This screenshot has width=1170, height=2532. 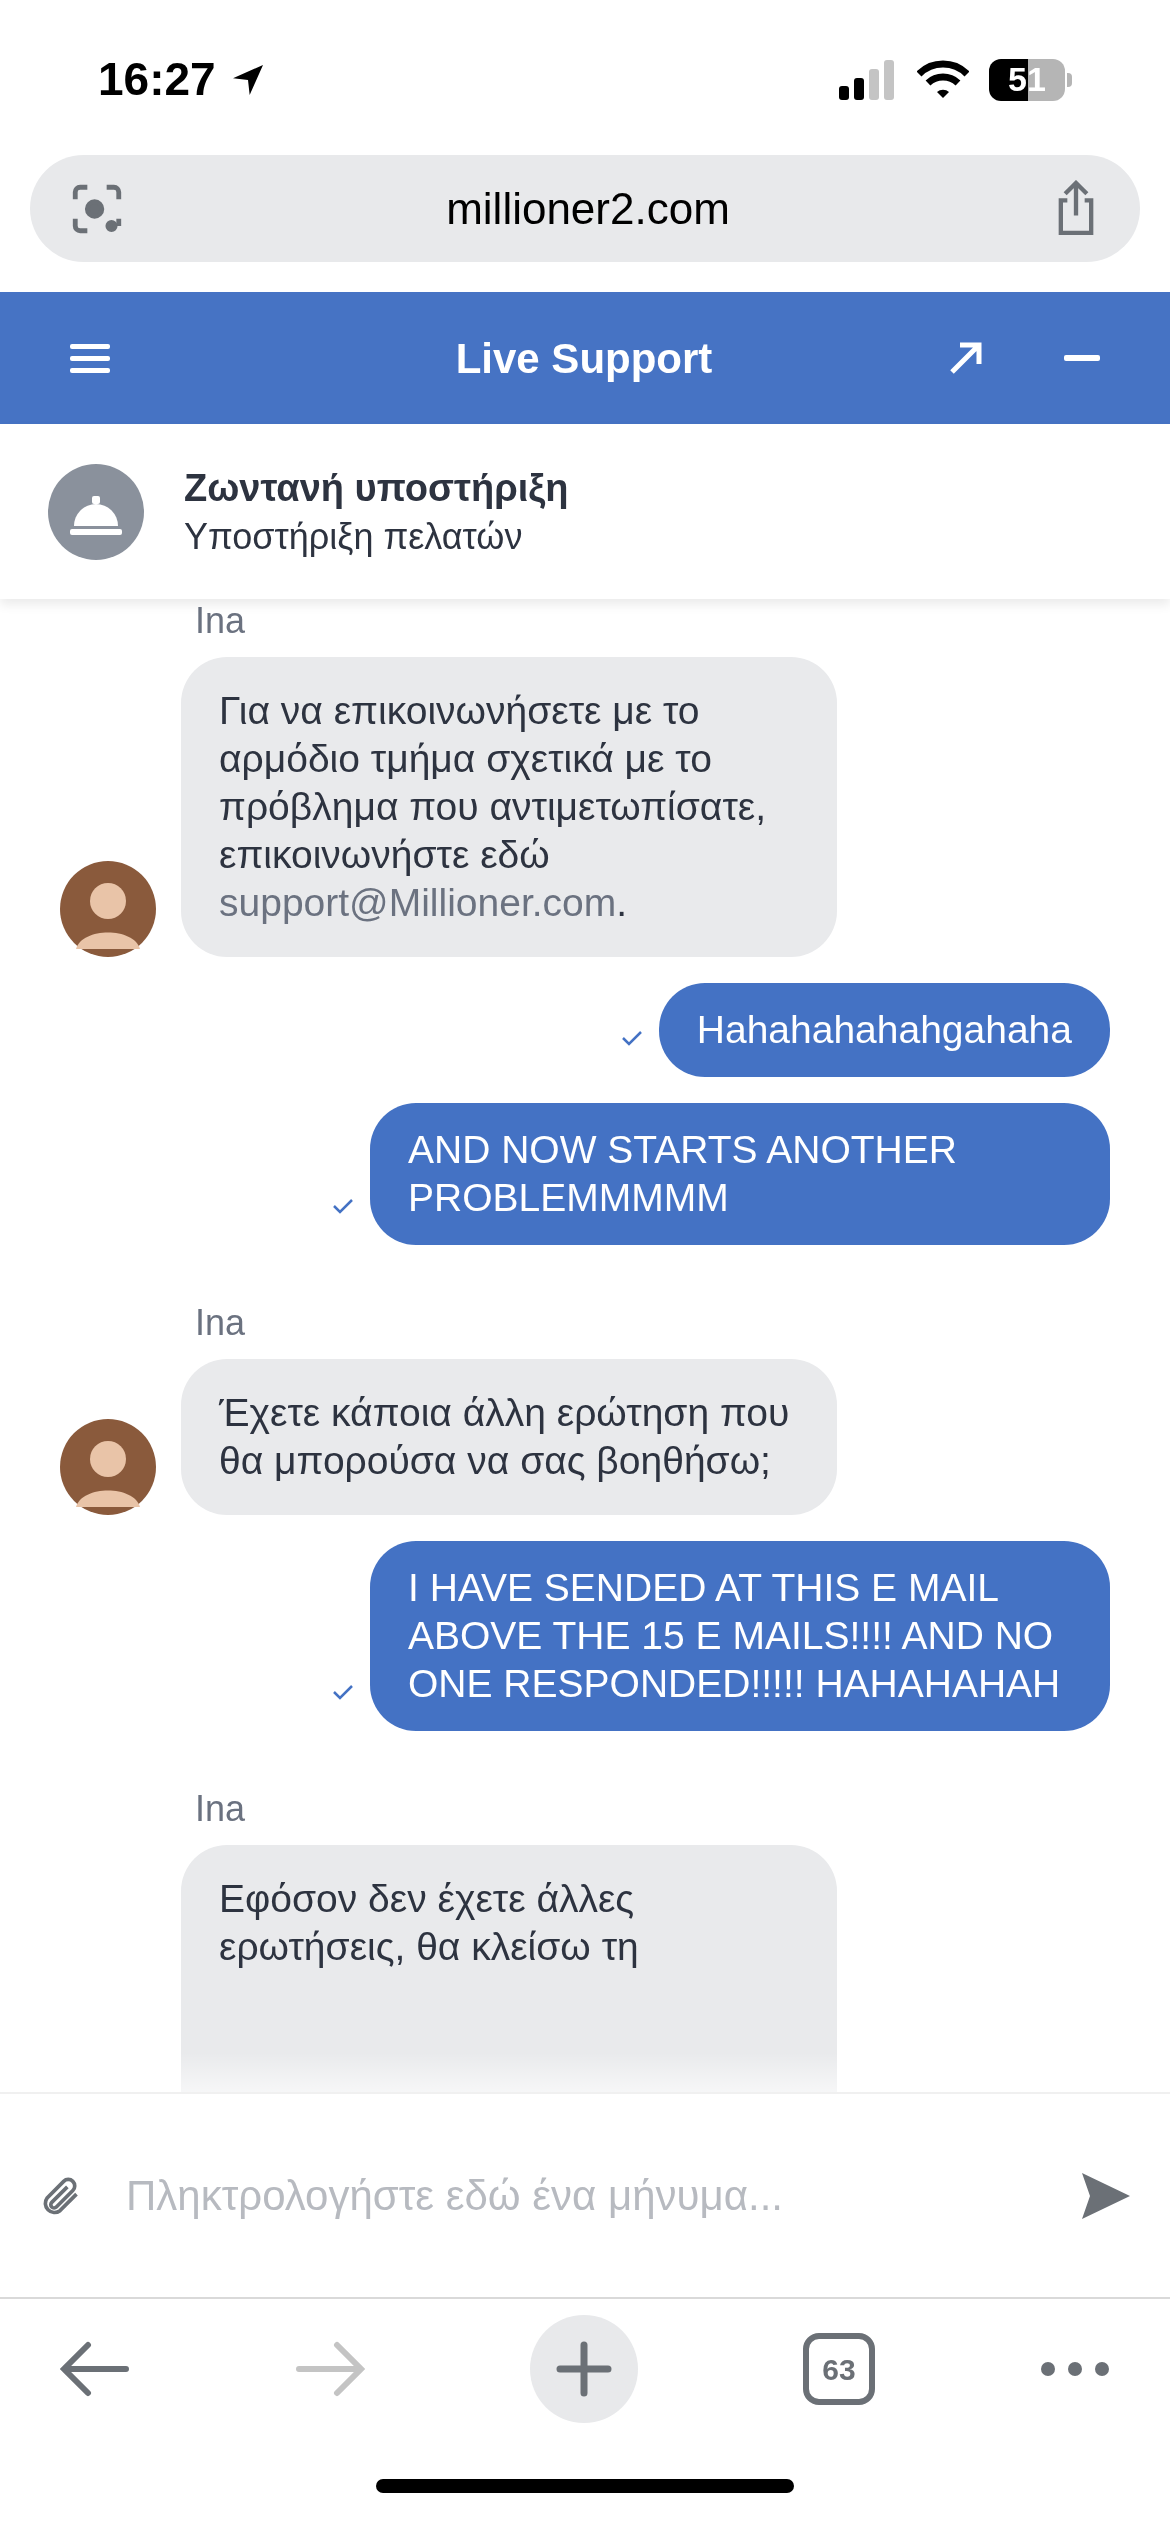 I want to click on sent-message: AND NOW STARTS ANOTHER PROBLEMMMMM, so click(x=740, y=1174).